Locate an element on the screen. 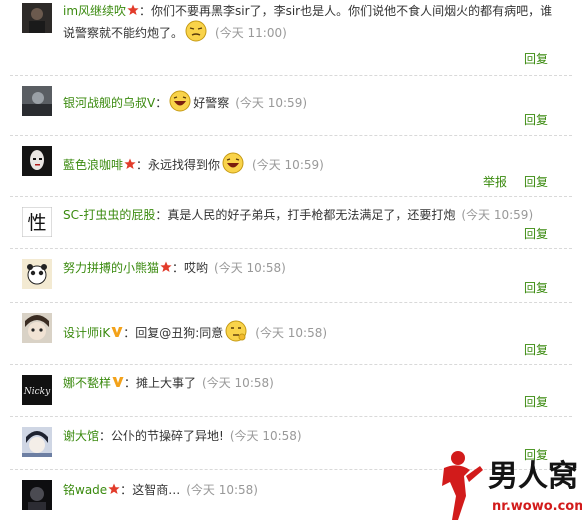  watermark-logo: 男人窝 nr.wowo.com is located at coordinates (509, 484).